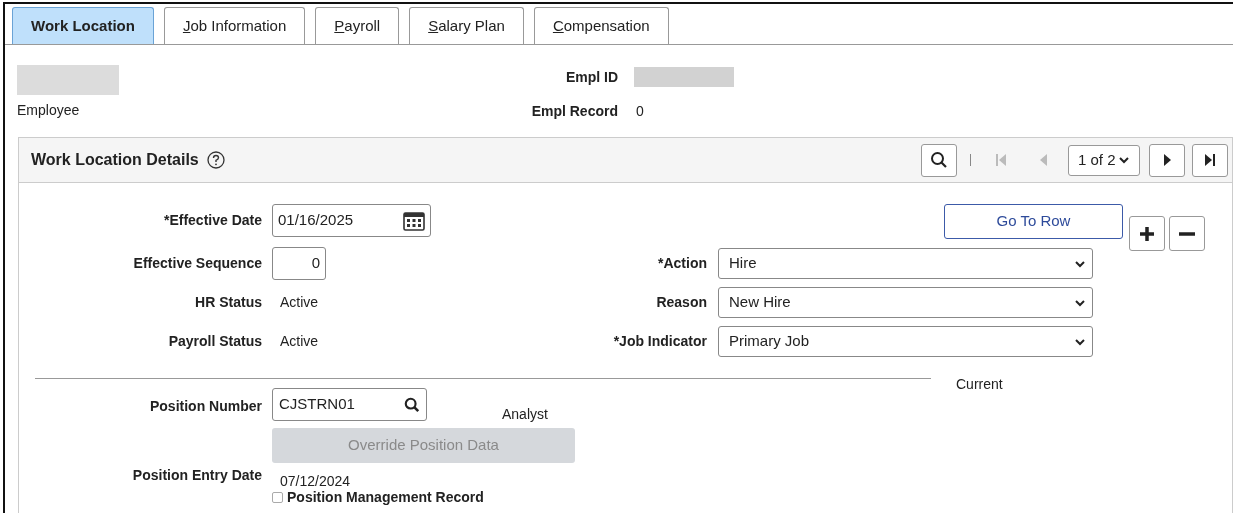 The image size is (1233, 513). What do you see at coordinates (214, 341) in the screenshot?
I see `field-label: Payroll Status` at bounding box center [214, 341].